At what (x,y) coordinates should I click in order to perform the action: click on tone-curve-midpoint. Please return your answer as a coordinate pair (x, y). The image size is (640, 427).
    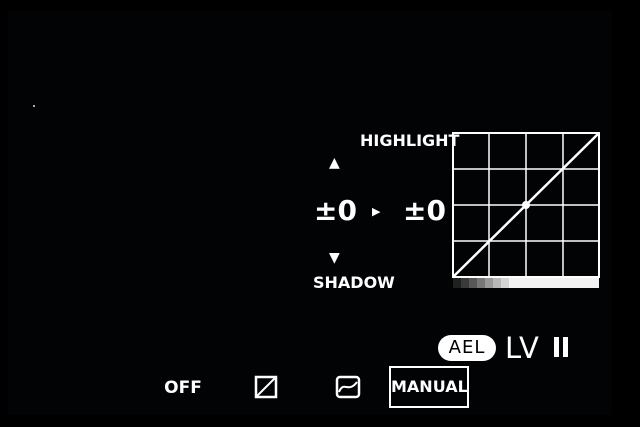
    Looking at the image, I should click on (526, 205).